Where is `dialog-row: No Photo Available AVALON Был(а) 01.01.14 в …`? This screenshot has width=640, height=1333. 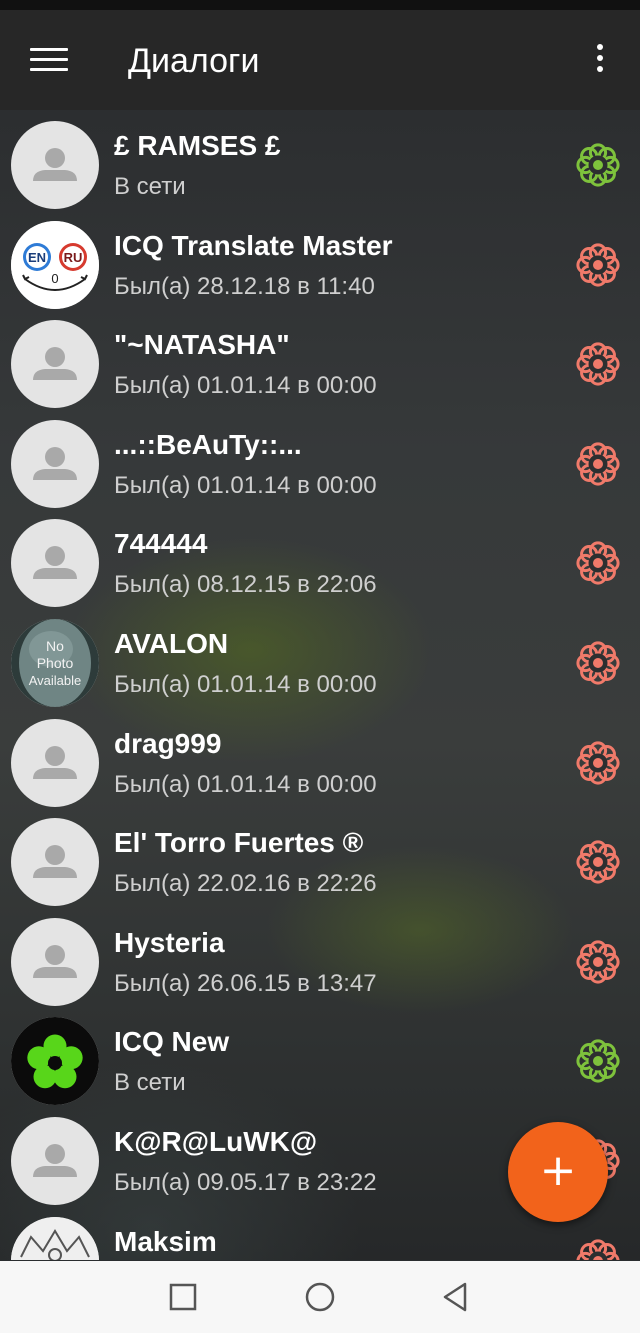
dialog-row: No Photo Available AVALON Был(а) 01.01.14 в … is located at coordinates (320, 658).